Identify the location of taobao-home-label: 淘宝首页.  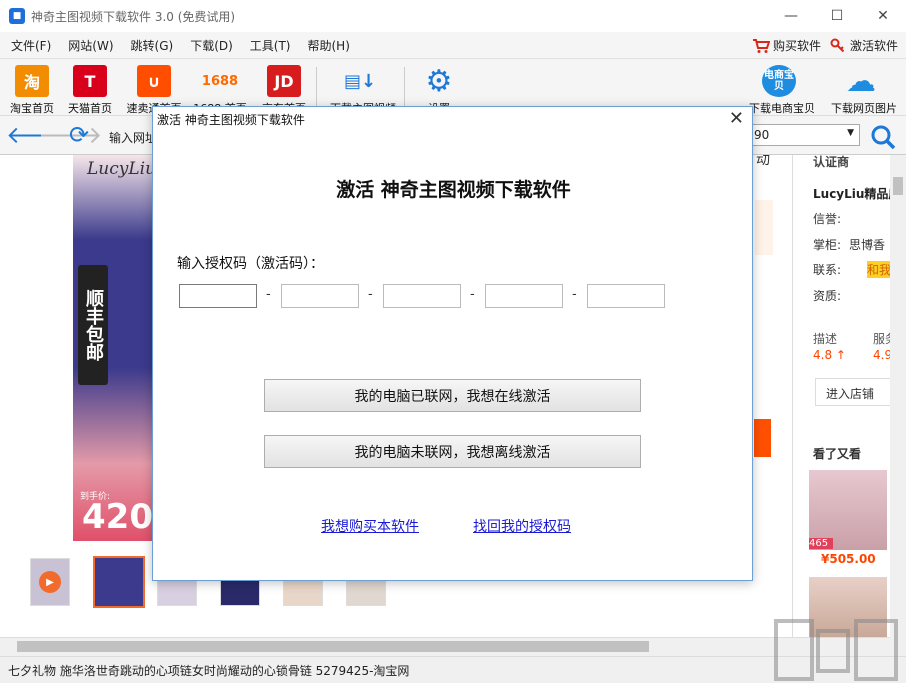
(32, 108).